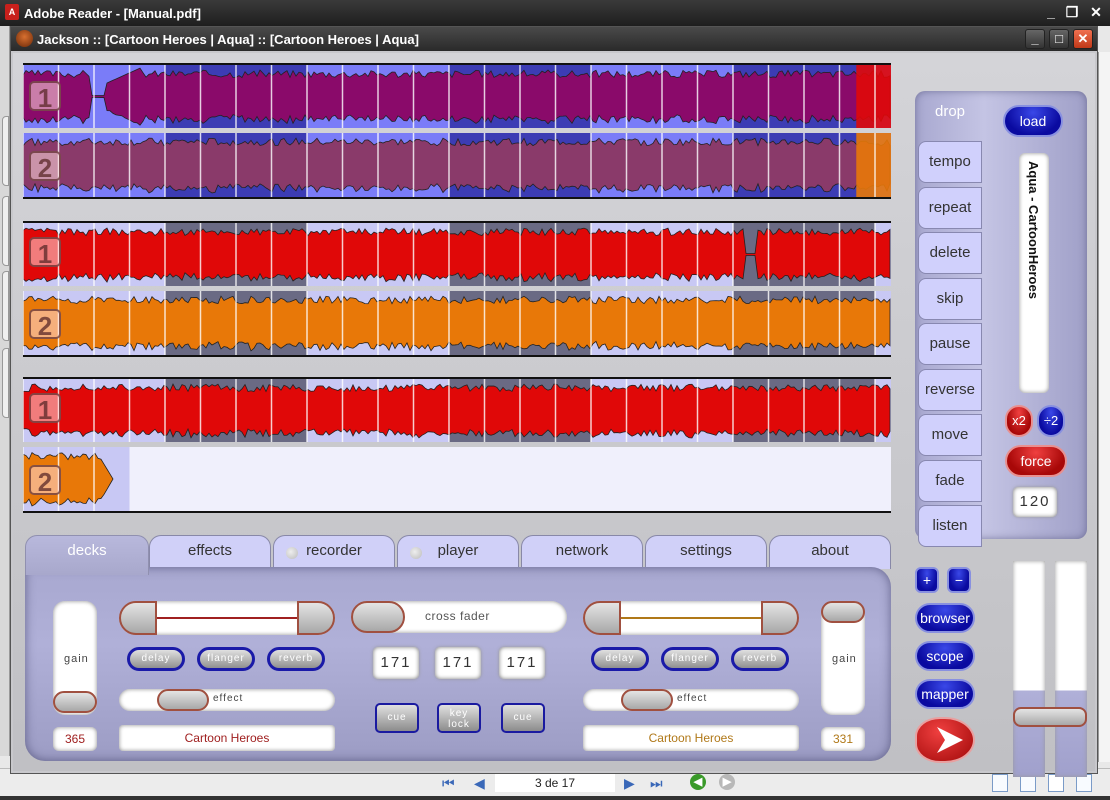 The width and height of the screenshot is (1110, 800). Describe the element at coordinates (5, 151) in the screenshot. I see `pane-tab-pages` at that location.